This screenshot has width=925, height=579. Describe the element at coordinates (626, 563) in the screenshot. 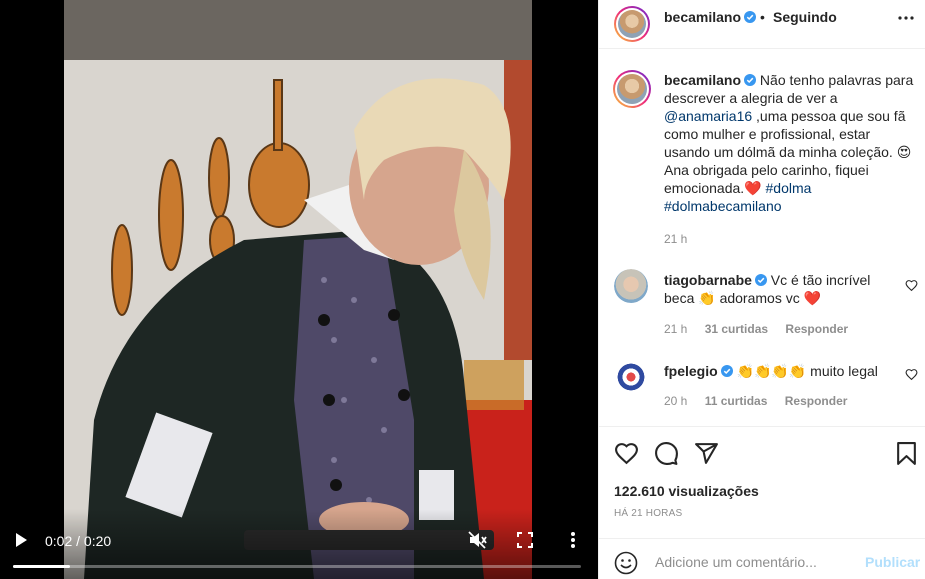

I see `emoji-icon` at that location.